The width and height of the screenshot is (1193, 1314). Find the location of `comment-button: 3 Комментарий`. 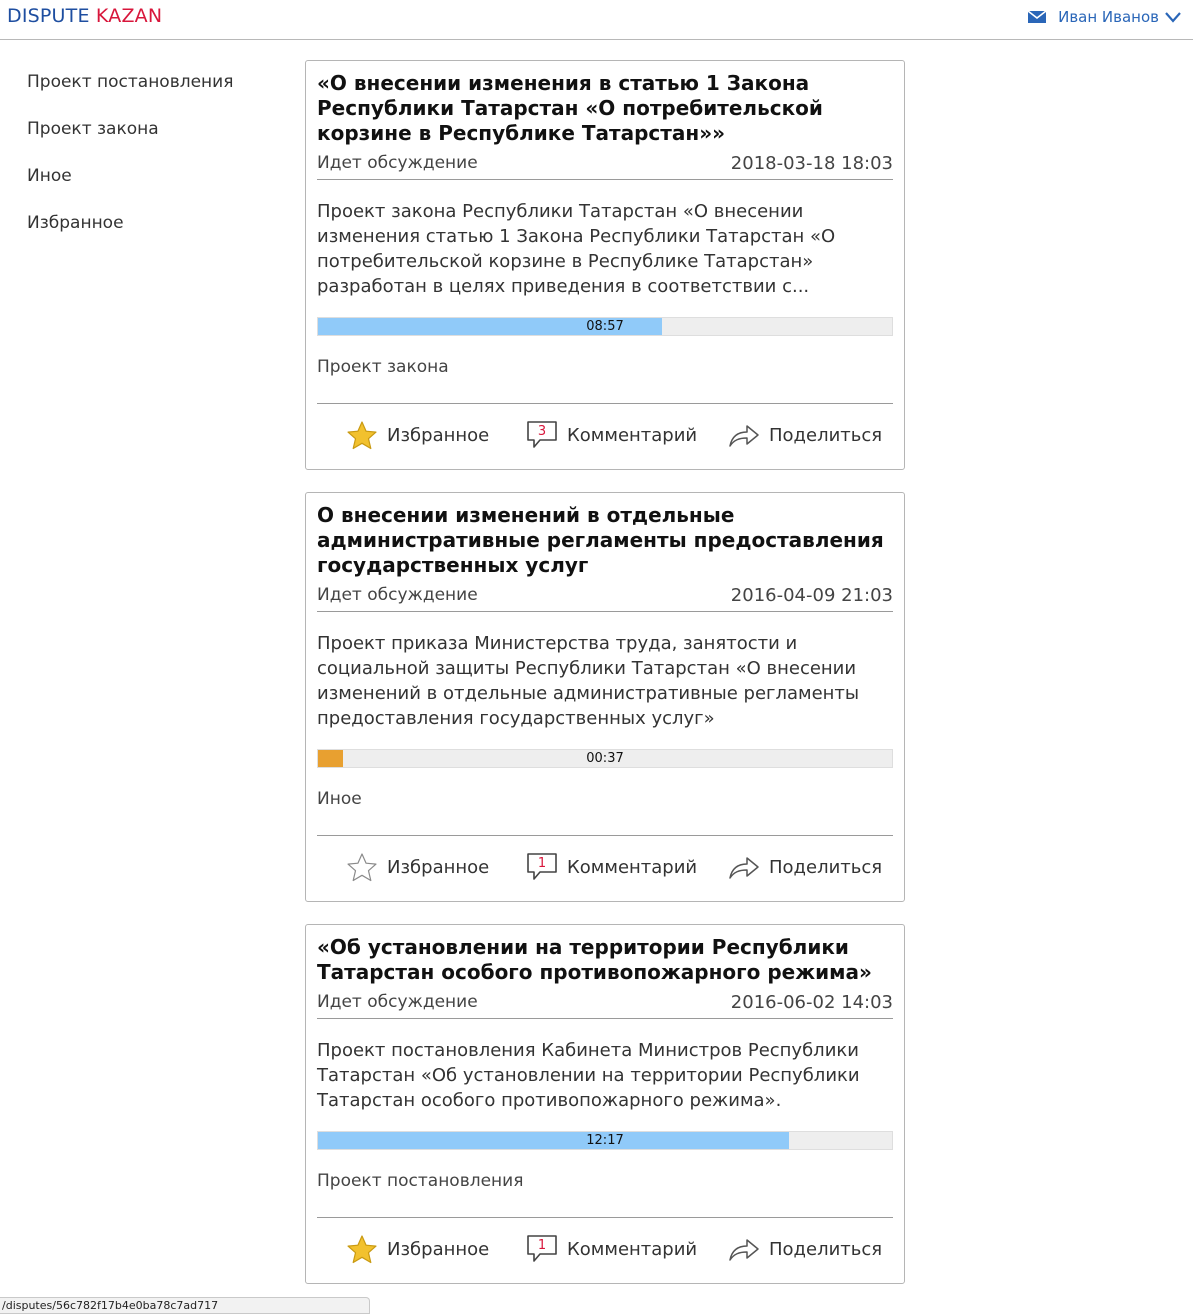

comment-button: 3 Комментарий is located at coordinates (611, 435).